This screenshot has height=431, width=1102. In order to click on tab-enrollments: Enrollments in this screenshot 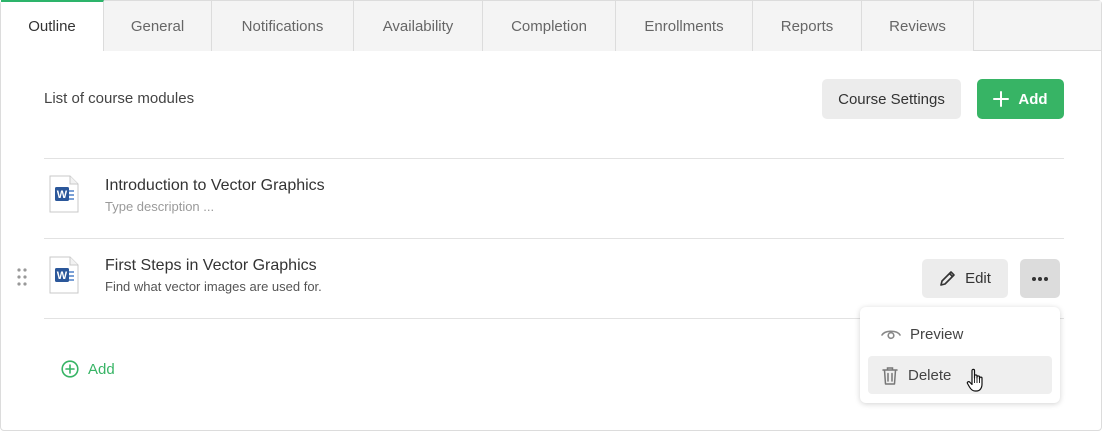, I will do `click(684, 26)`.